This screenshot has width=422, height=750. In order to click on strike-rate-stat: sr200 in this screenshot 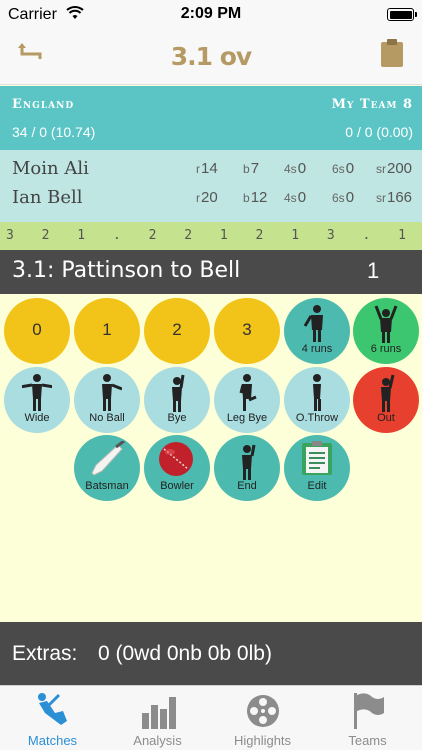, I will do `click(394, 168)`.